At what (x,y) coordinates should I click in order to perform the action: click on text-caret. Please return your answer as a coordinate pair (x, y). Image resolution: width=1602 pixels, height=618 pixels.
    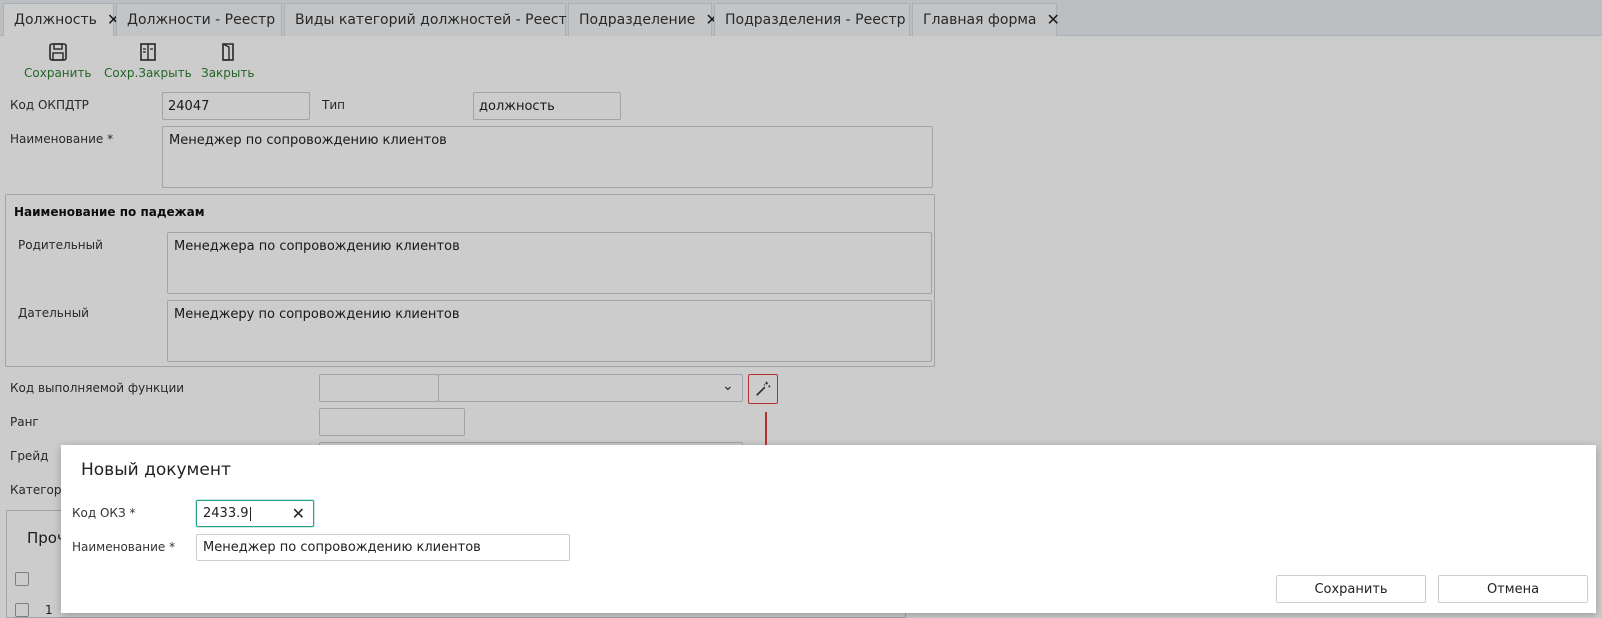
    Looking at the image, I should click on (250, 513).